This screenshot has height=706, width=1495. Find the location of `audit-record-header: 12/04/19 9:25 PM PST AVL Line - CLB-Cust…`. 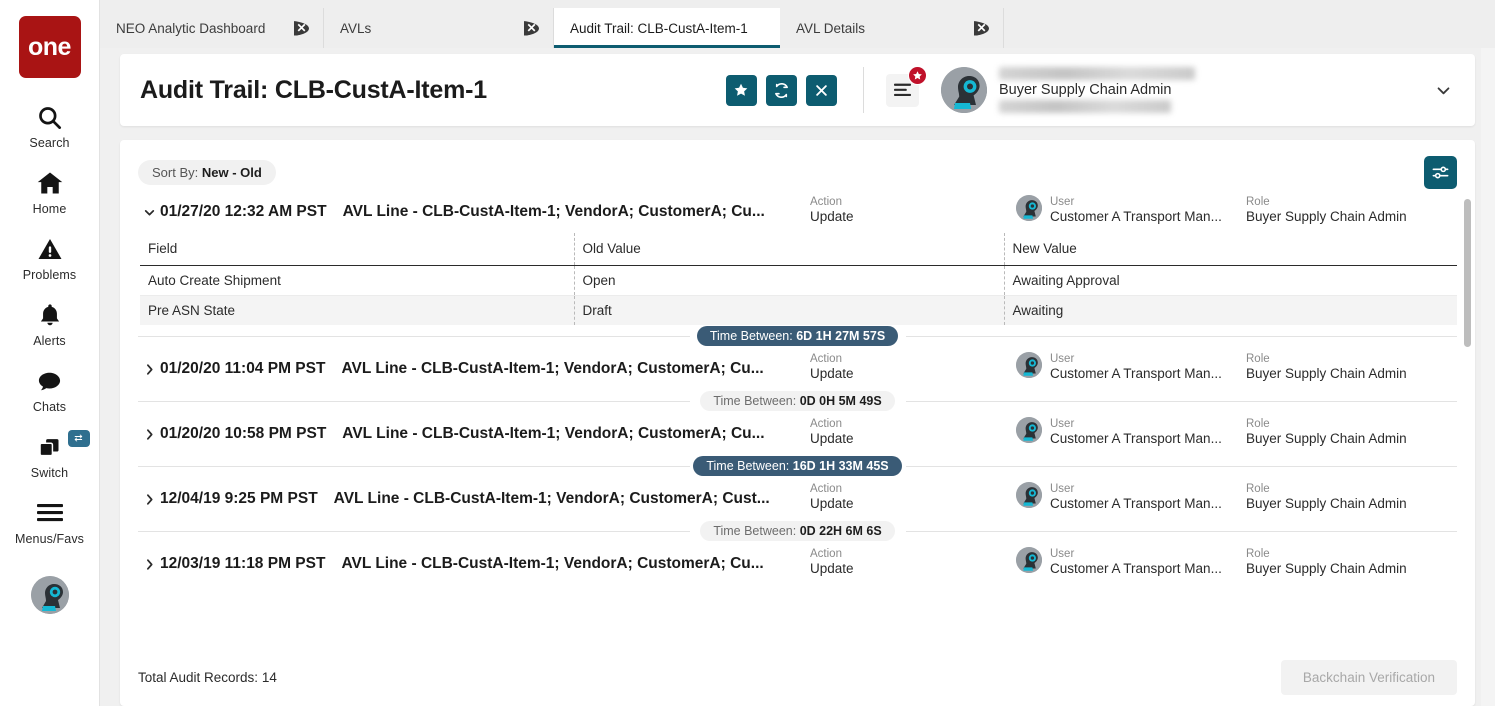

audit-record-header: 12/04/19 9:25 PM PST AVL Line - CLB-Cust… is located at coordinates (797, 498).